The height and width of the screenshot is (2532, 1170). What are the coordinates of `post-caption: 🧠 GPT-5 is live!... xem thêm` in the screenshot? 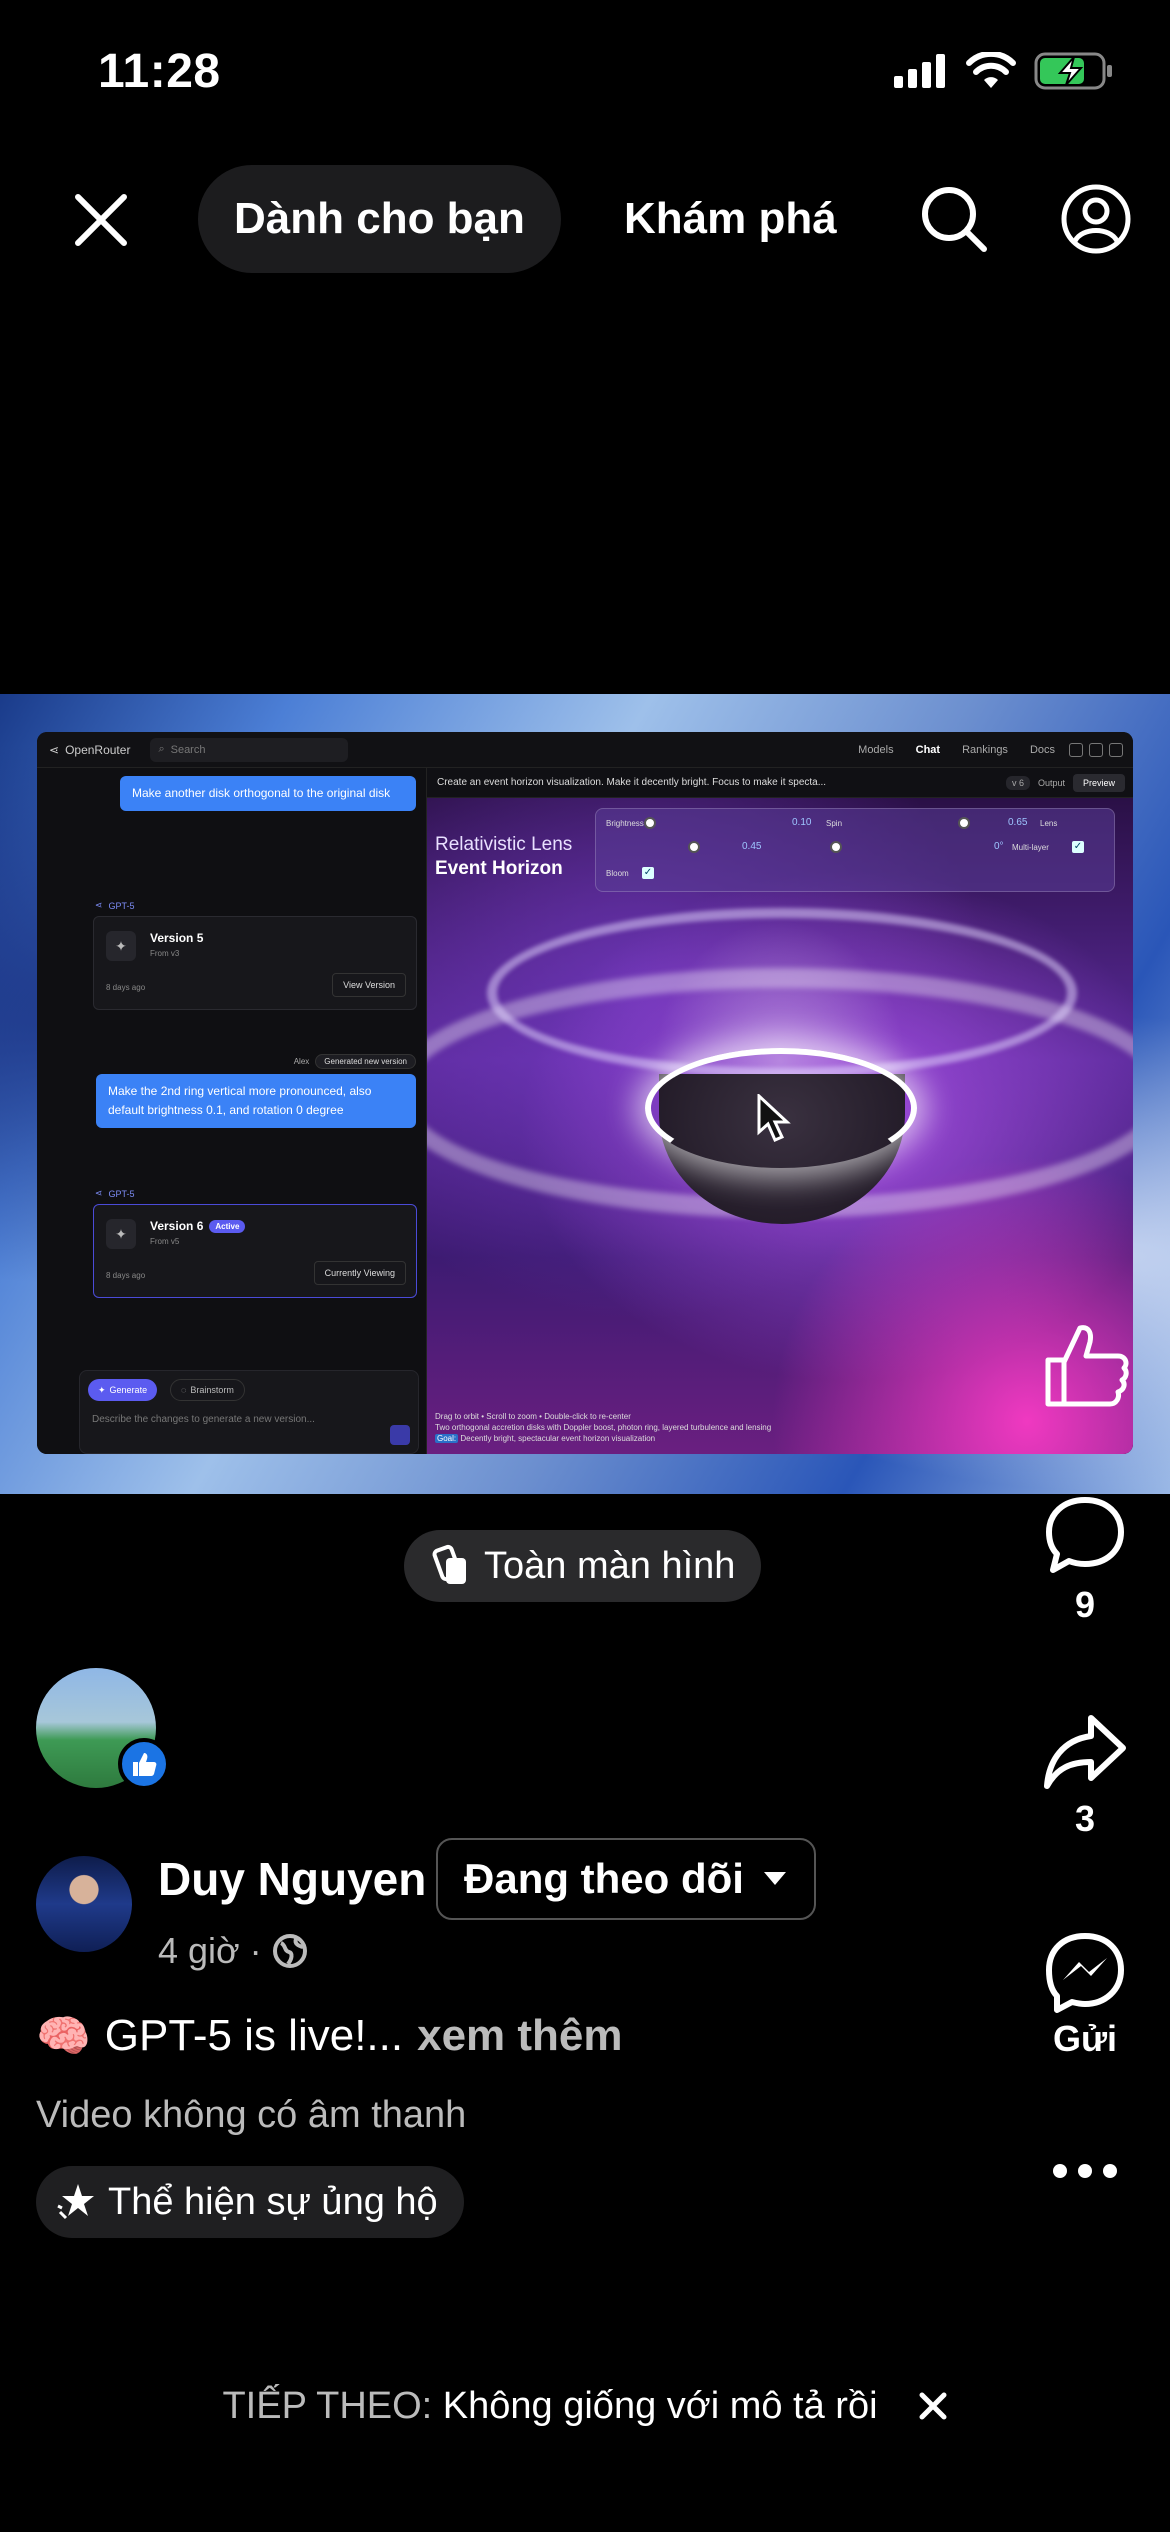 It's located at (329, 2036).